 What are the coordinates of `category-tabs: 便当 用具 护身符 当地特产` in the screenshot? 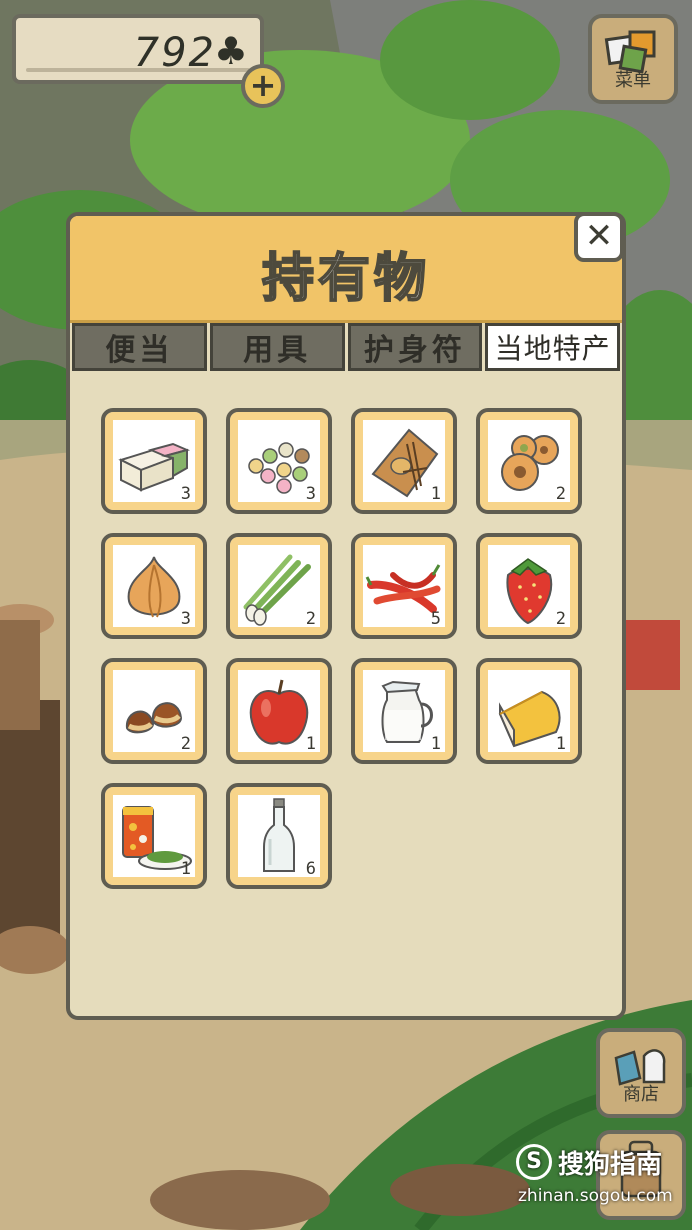 It's located at (346, 347).